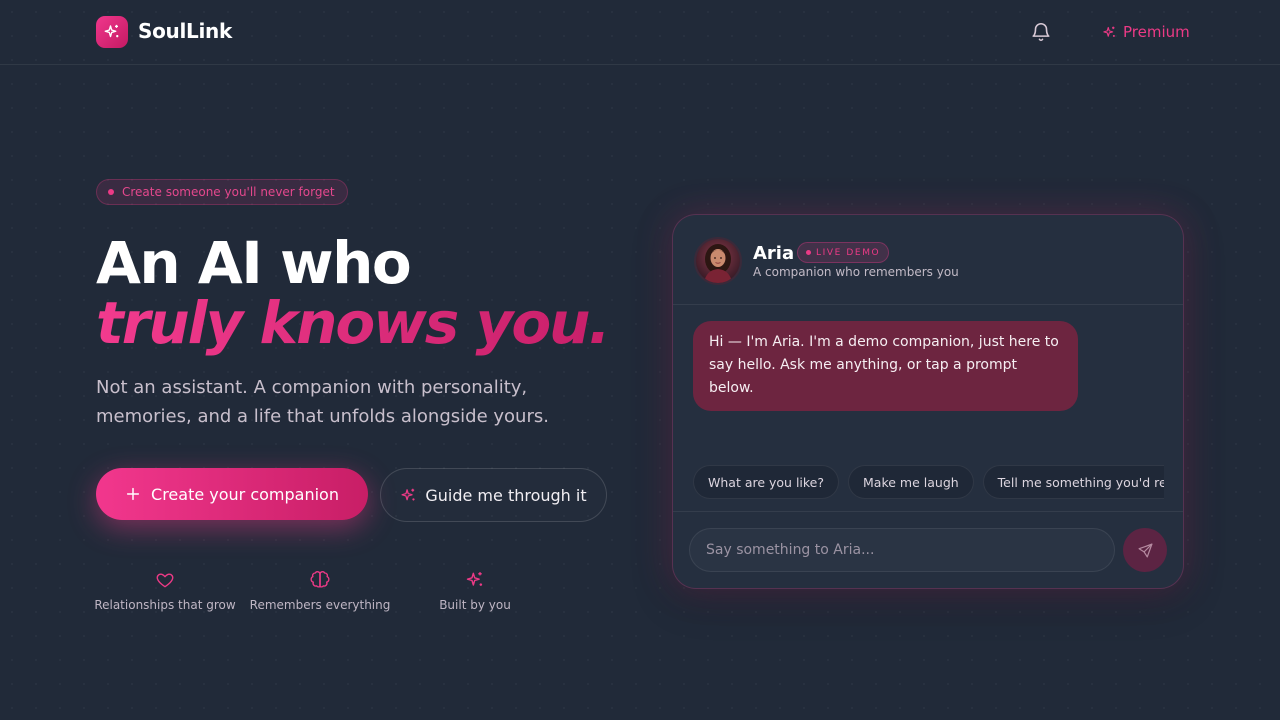 This screenshot has height=720, width=1280. I want to click on message-input, so click(902, 550).